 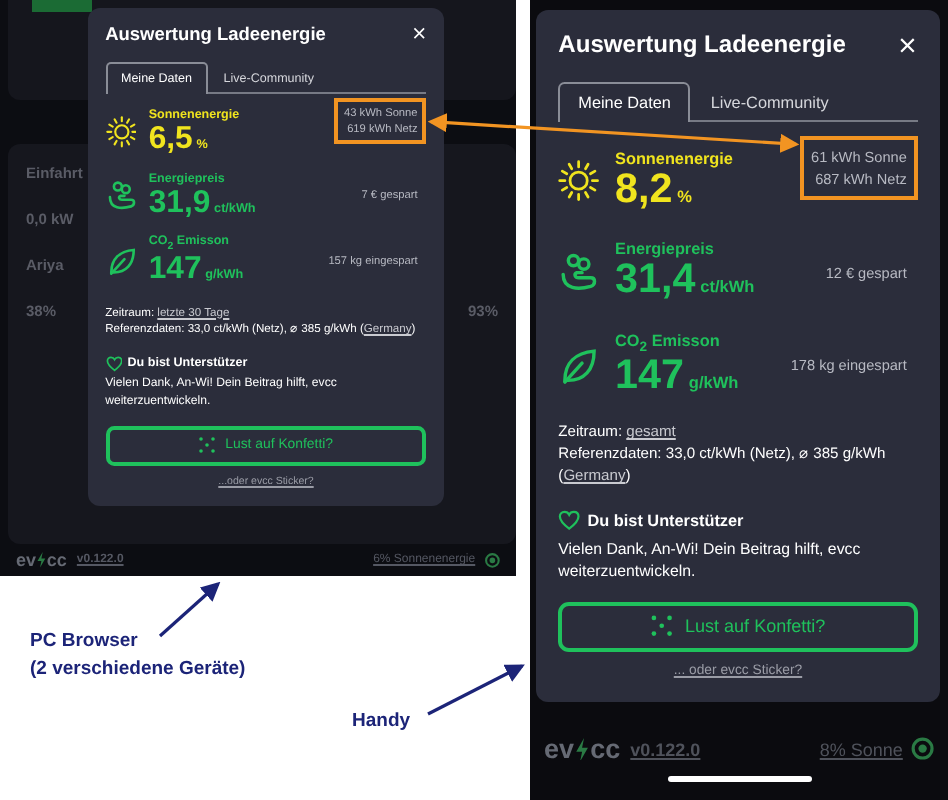 What do you see at coordinates (62, 6) in the screenshot?
I see `status-bar` at bounding box center [62, 6].